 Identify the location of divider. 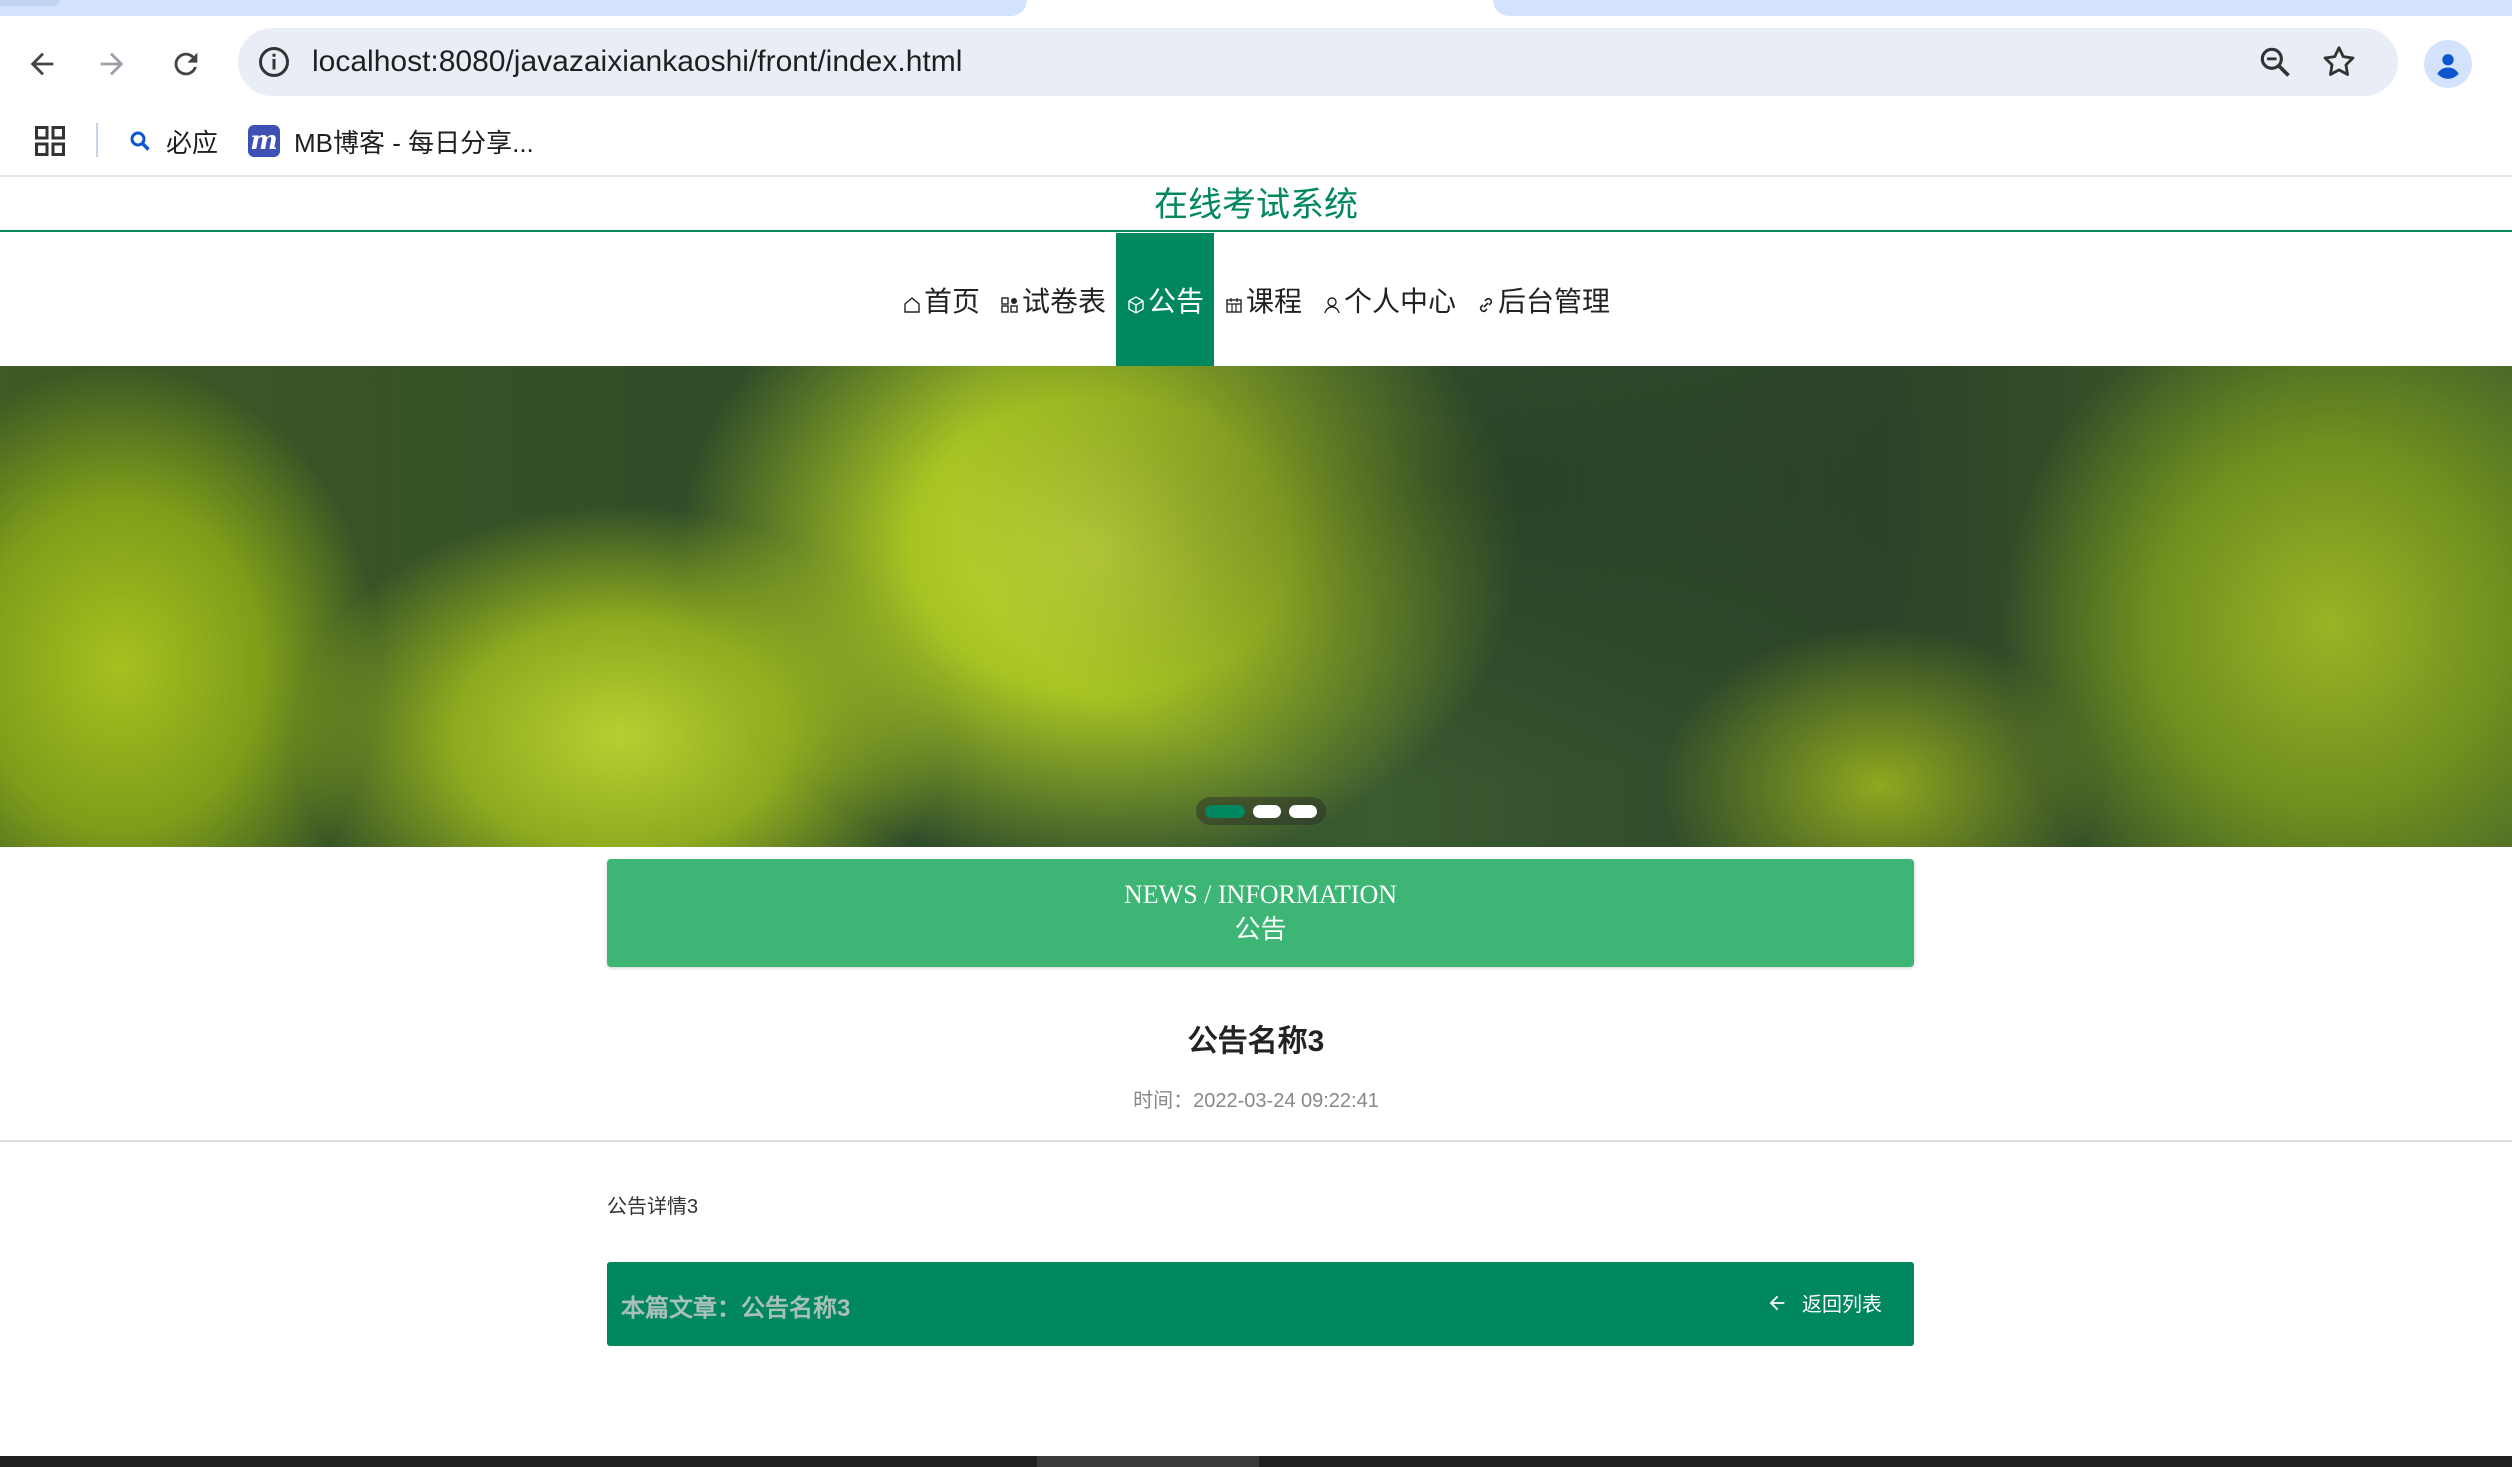
(1256, 1141).